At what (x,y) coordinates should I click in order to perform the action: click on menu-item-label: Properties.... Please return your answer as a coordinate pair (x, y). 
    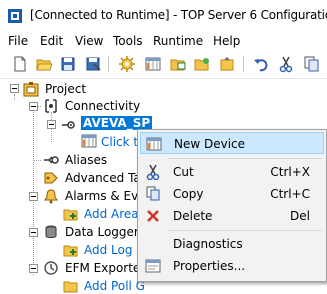
    Looking at the image, I should click on (209, 266).